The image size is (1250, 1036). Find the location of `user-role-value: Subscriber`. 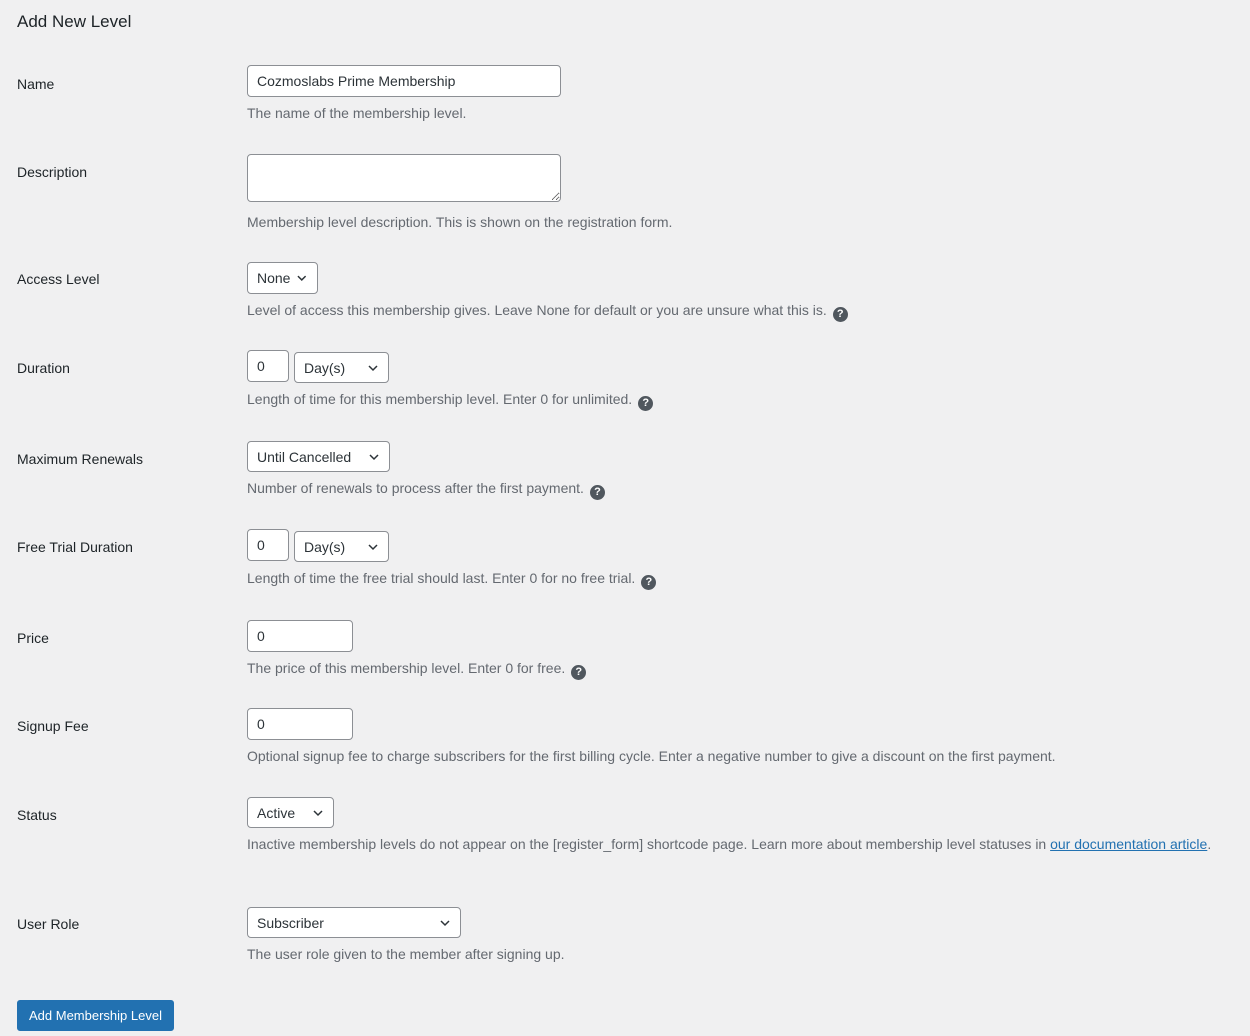

user-role-value: Subscriber is located at coordinates (290, 922).